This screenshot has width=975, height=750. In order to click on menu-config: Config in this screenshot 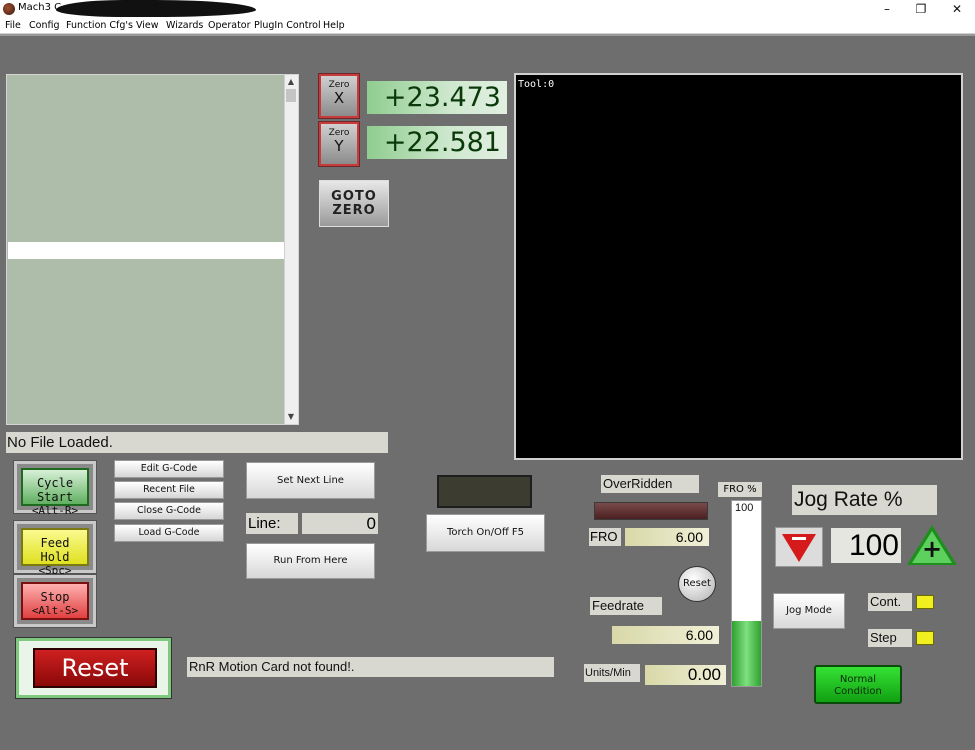, I will do `click(44, 25)`.